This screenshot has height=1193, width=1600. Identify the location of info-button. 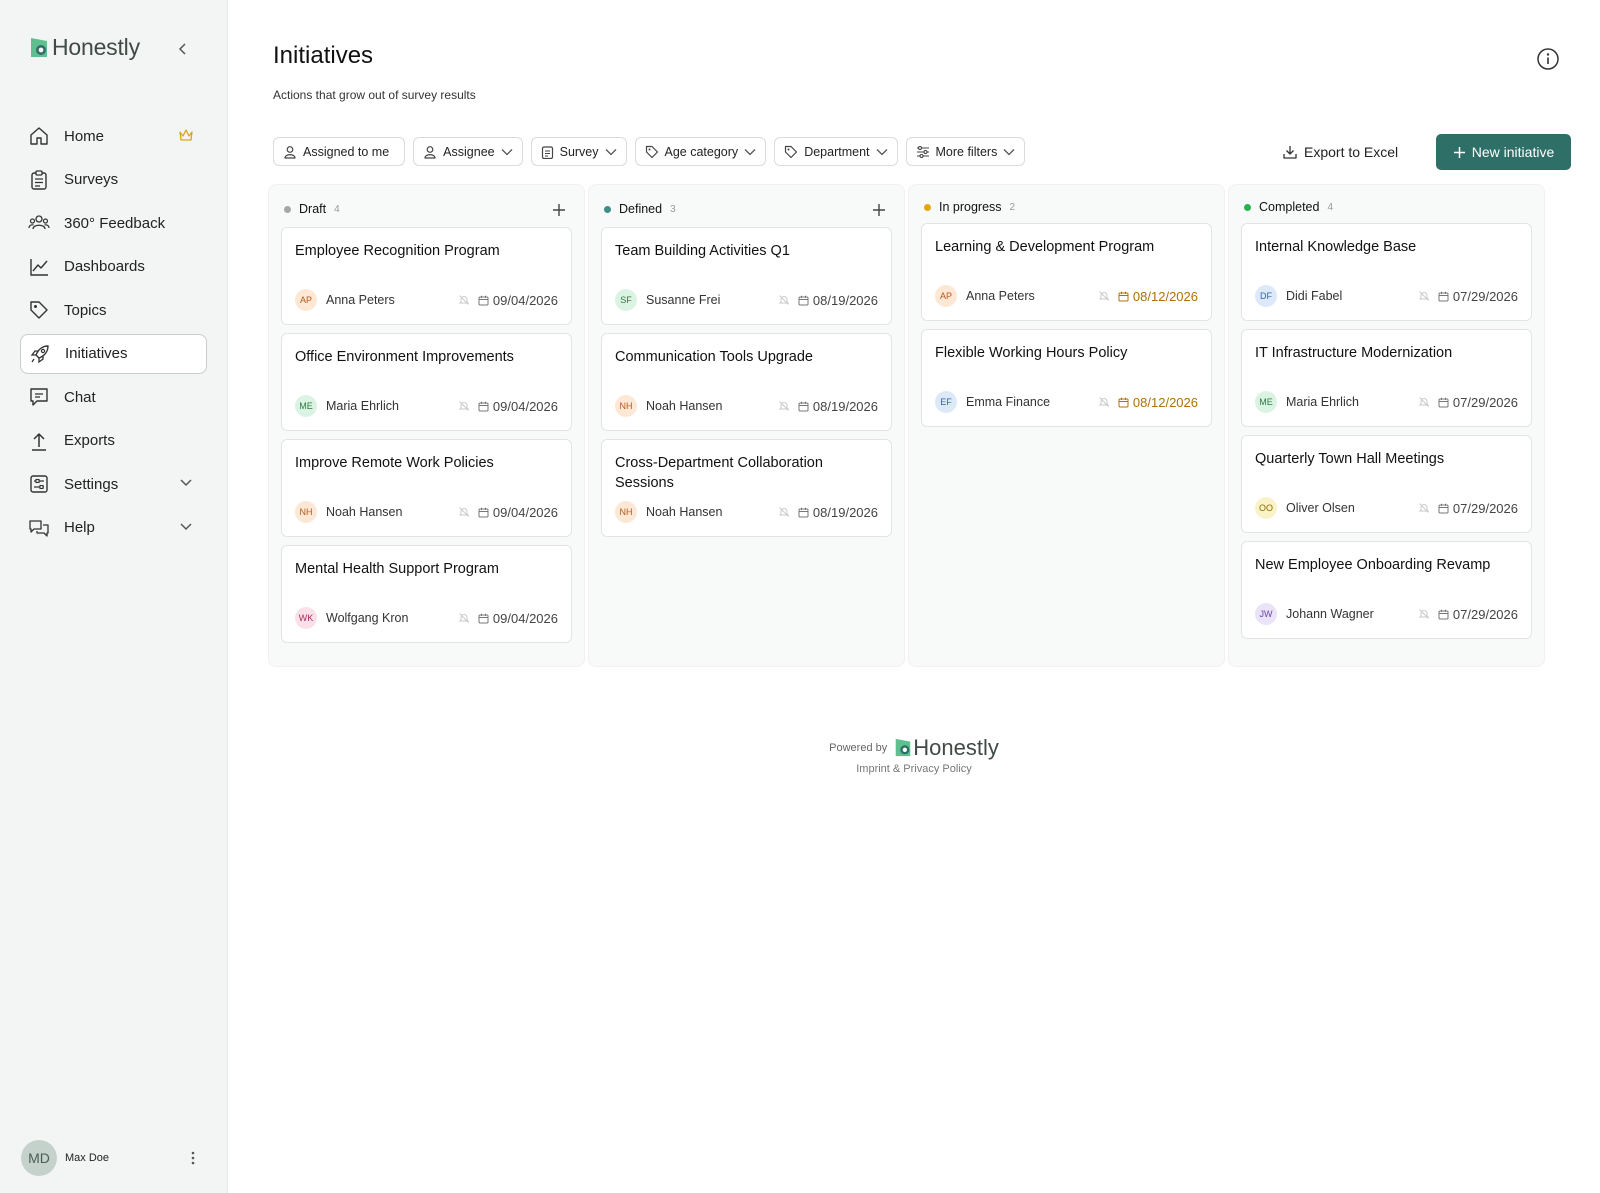
(1548, 59).